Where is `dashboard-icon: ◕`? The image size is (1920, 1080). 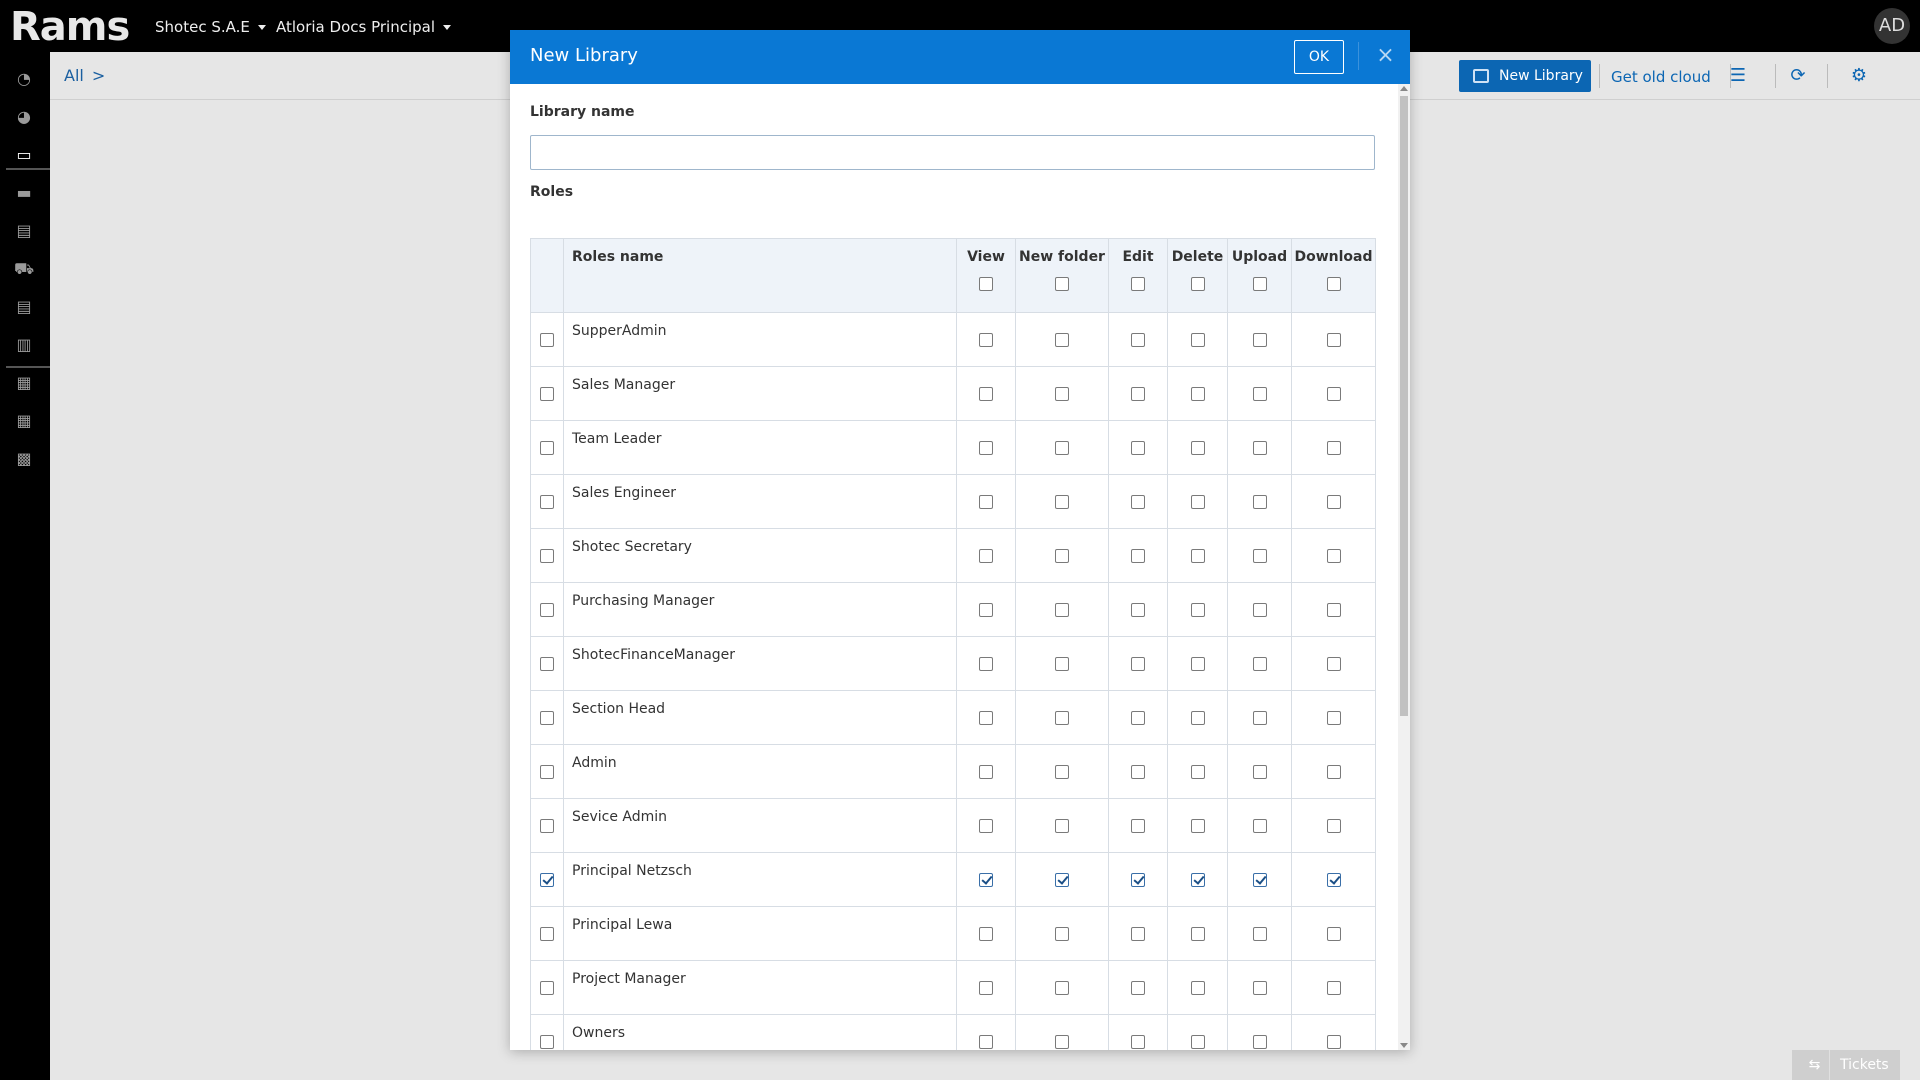 dashboard-icon: ◕ is located at coordinates (24, 117).